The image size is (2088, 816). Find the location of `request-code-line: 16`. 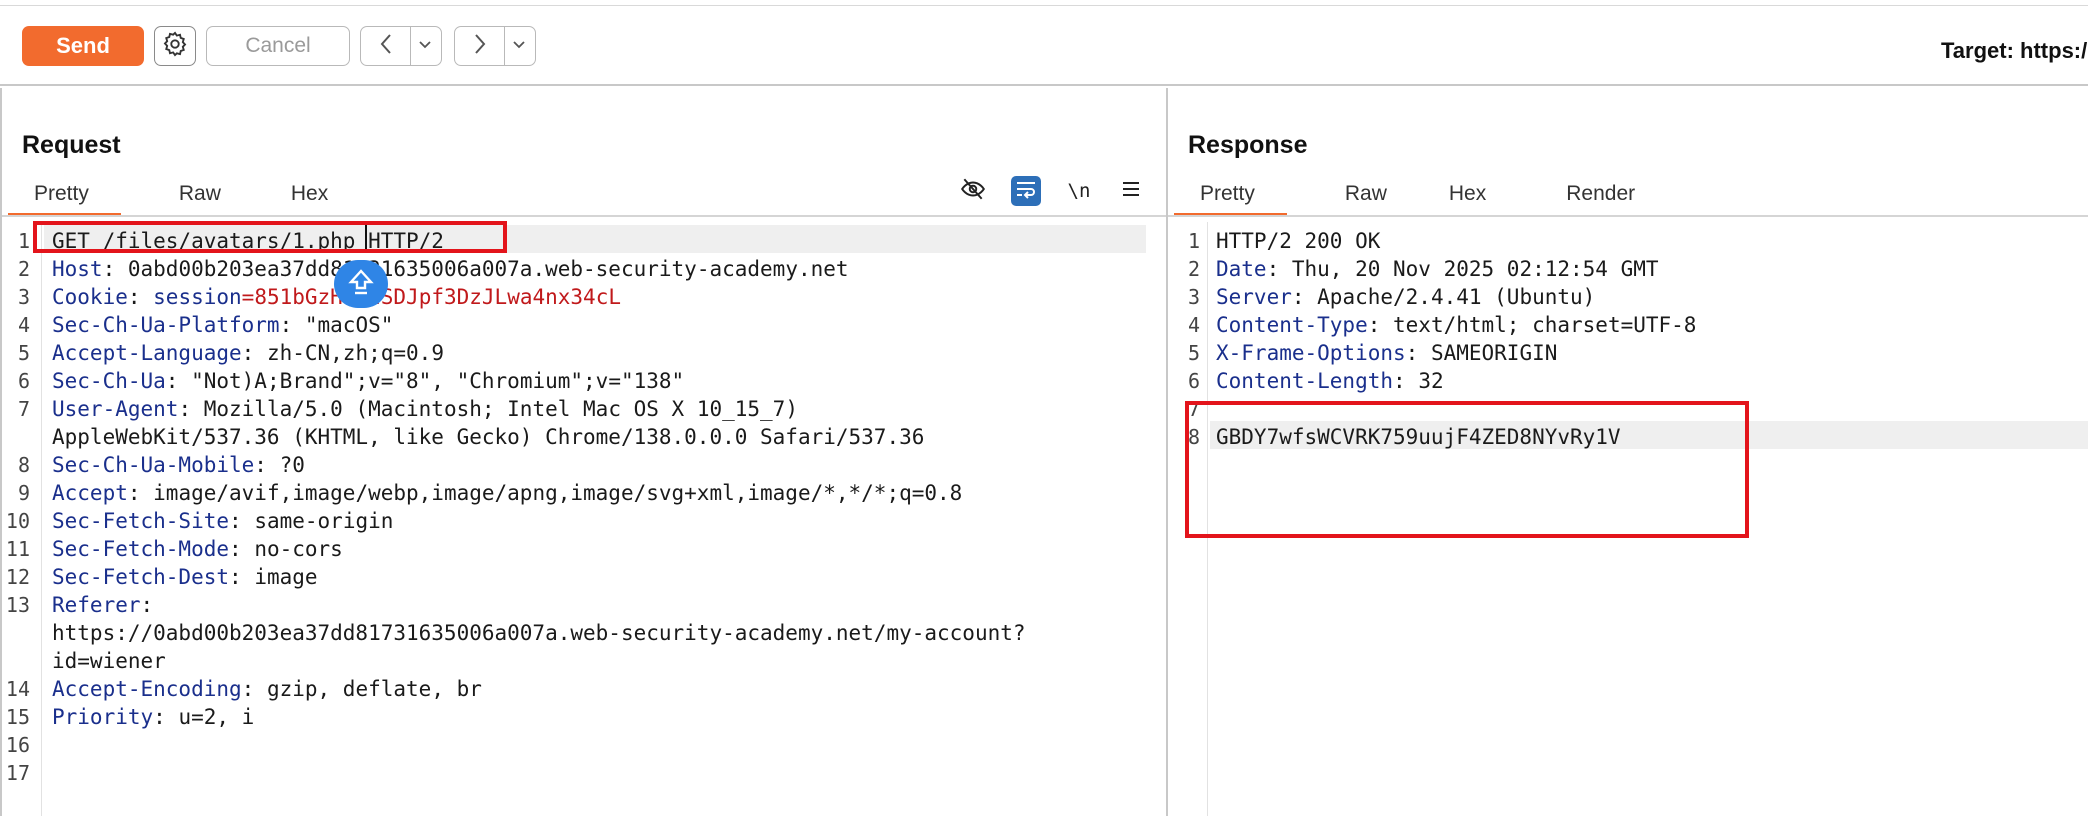

request-code-line: 16 is located at coordinates (583, 745).